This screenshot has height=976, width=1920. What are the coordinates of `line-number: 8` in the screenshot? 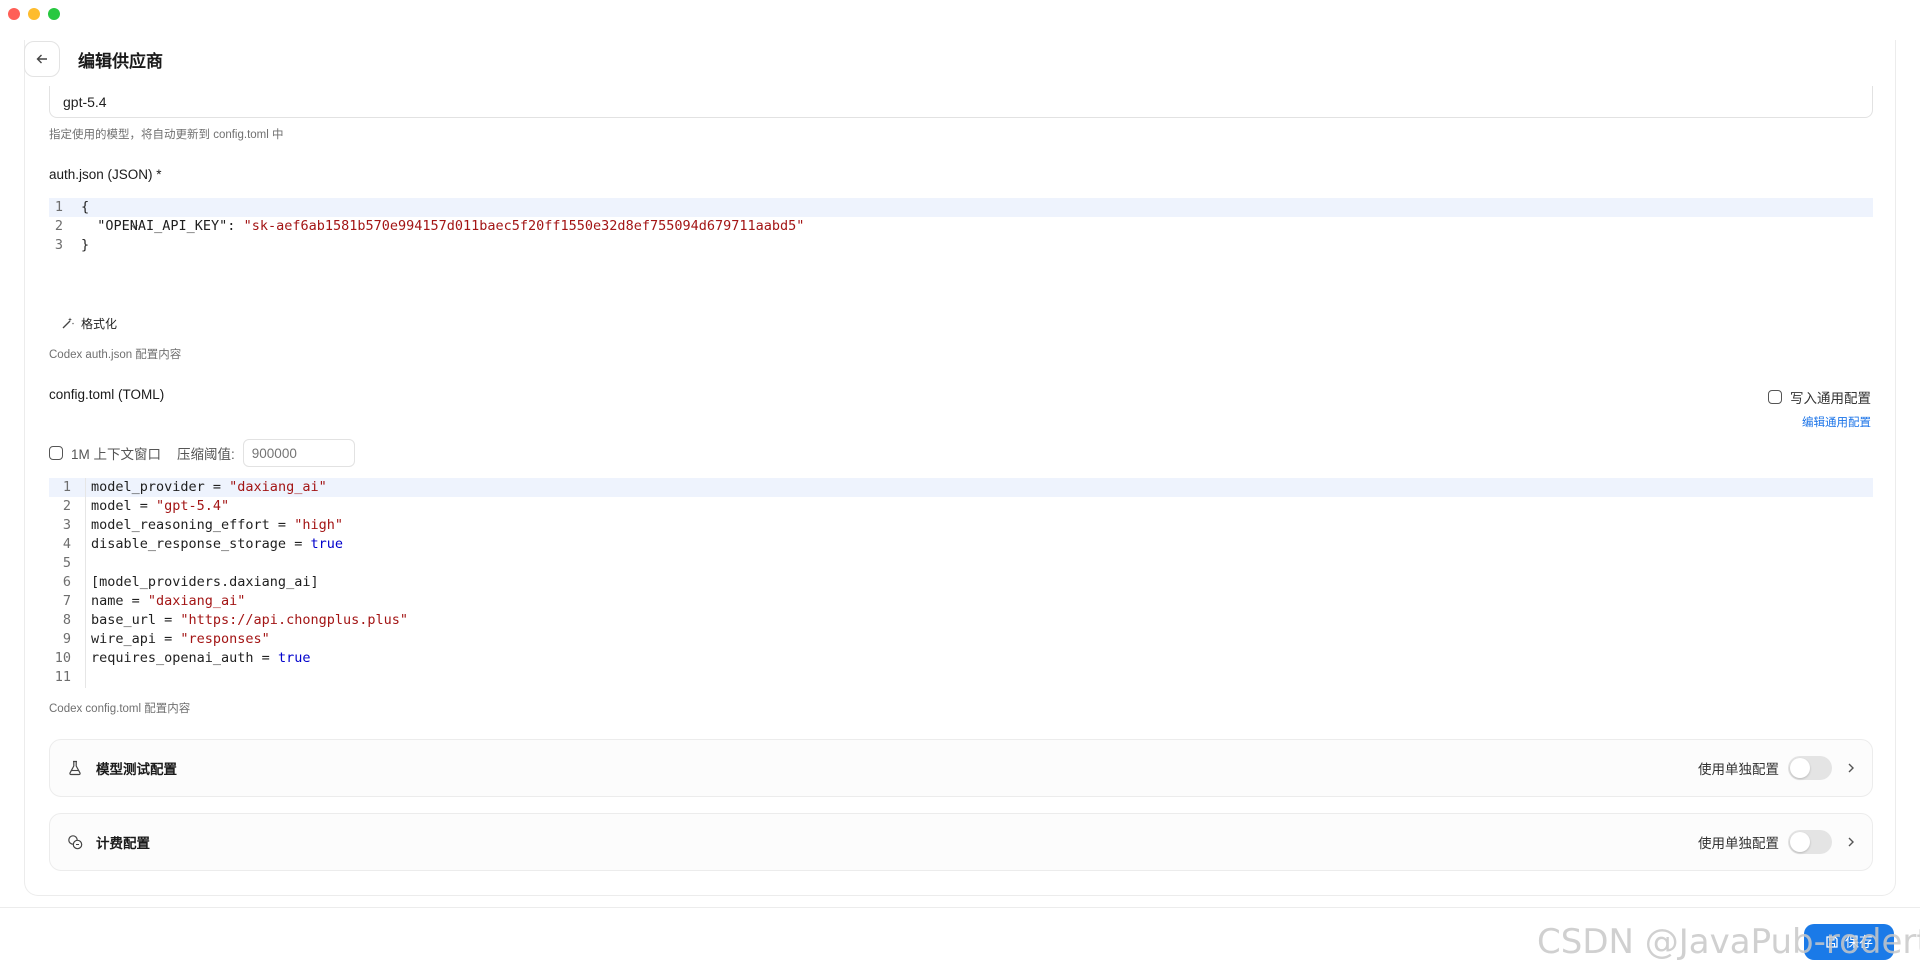 It's located at (66, 620).